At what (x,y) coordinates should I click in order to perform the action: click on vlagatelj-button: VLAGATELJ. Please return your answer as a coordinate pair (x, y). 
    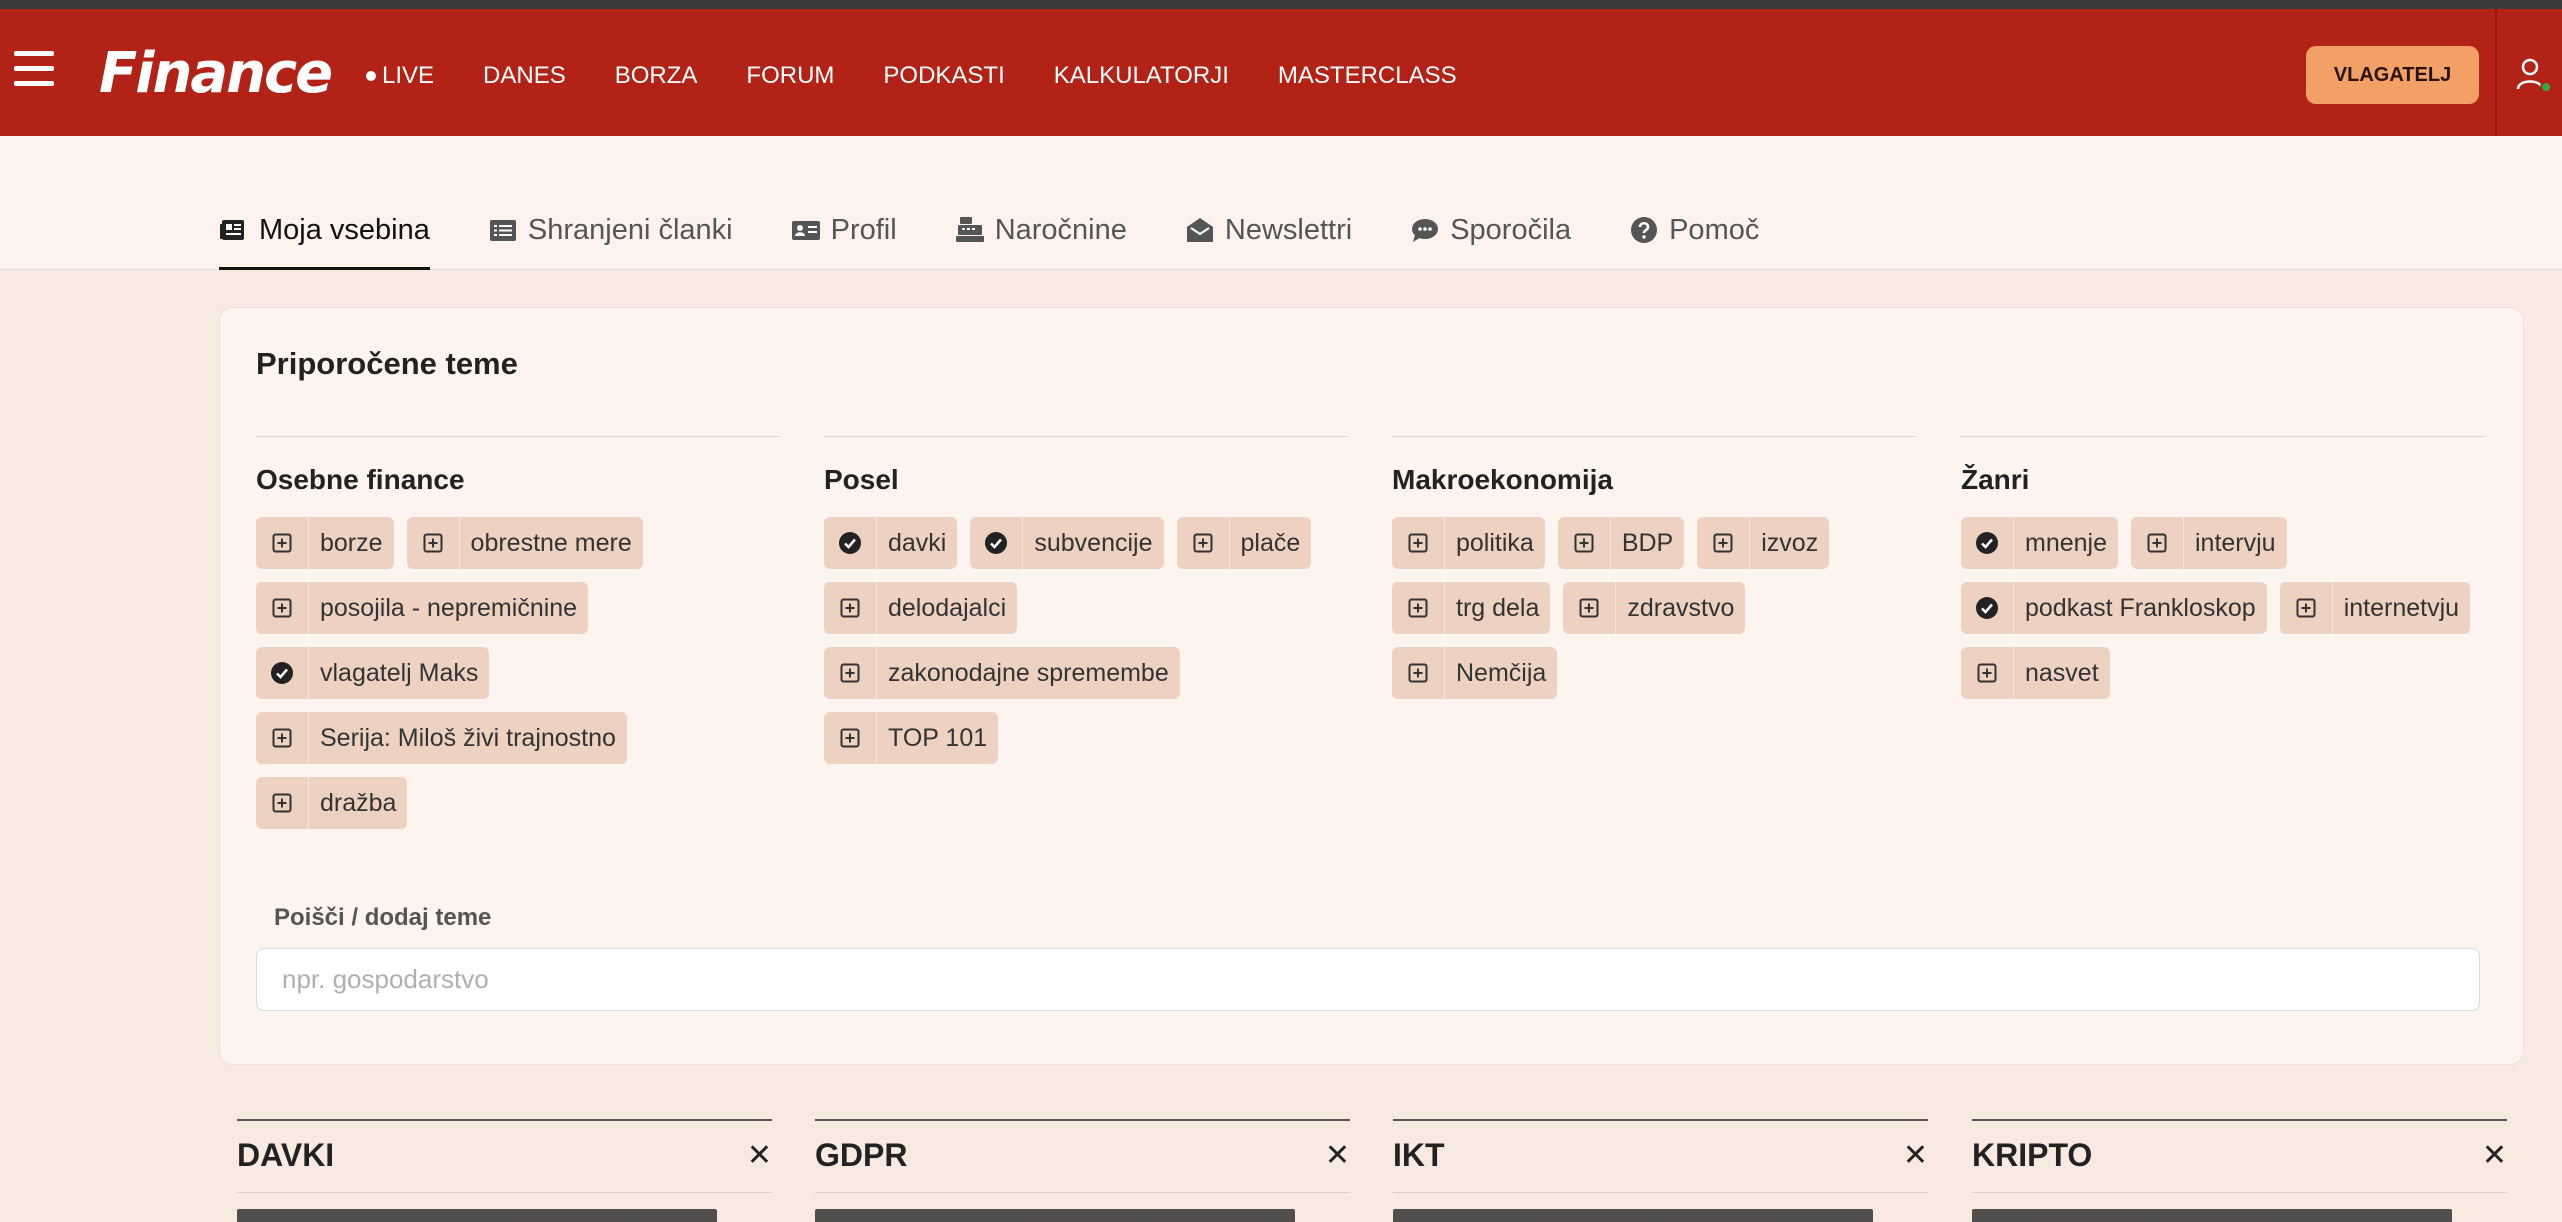
    Looking at the image, I should click on (2392, 75).